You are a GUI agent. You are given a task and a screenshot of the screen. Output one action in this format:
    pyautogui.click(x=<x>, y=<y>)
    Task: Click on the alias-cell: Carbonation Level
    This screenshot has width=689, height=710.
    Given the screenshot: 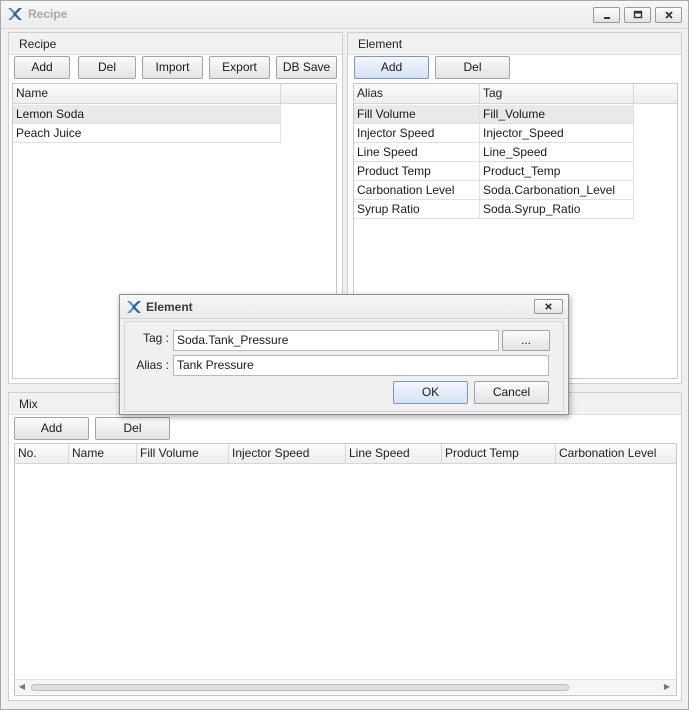 What is the action you would take?
    pyautogui.click(x=417, y=190)
    